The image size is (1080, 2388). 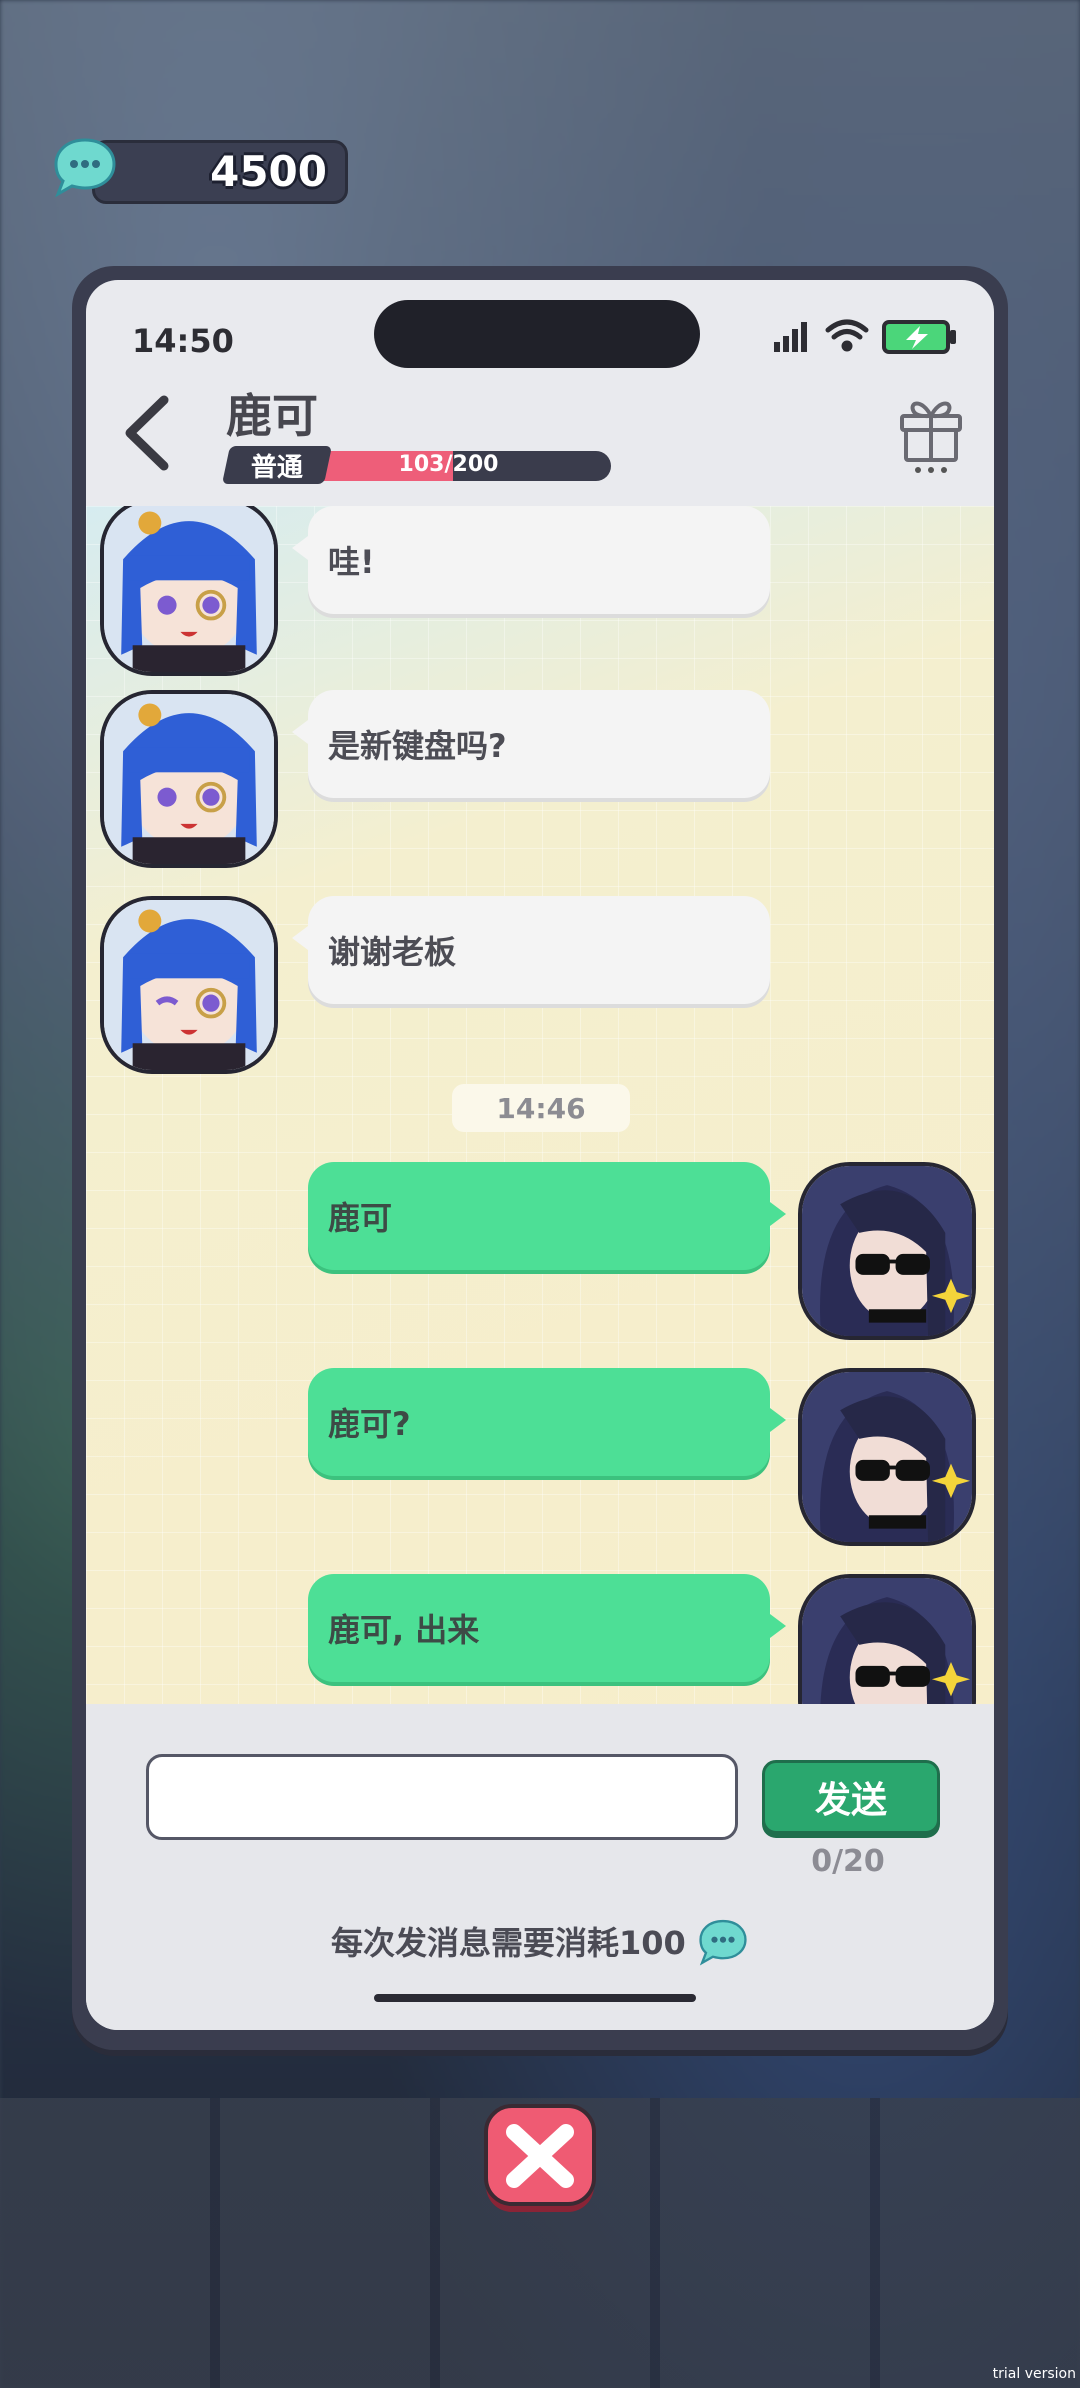 I want to click on affinity-track: 103/200, so click(x=448, y=466).